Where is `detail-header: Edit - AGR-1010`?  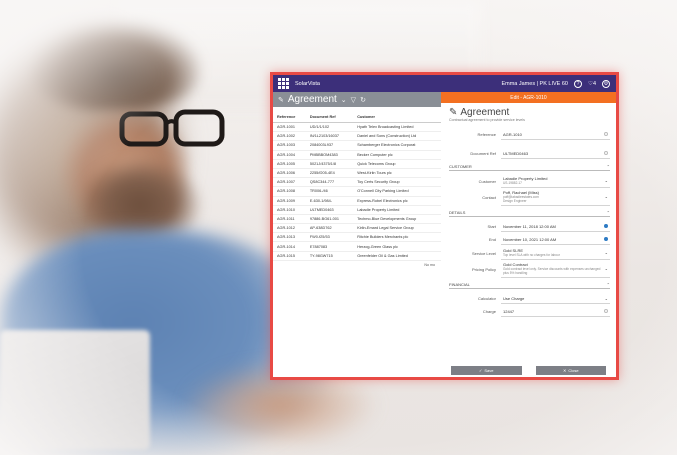 detail-header: Edit - AGR-1010 is located at coordinates (528, 97).